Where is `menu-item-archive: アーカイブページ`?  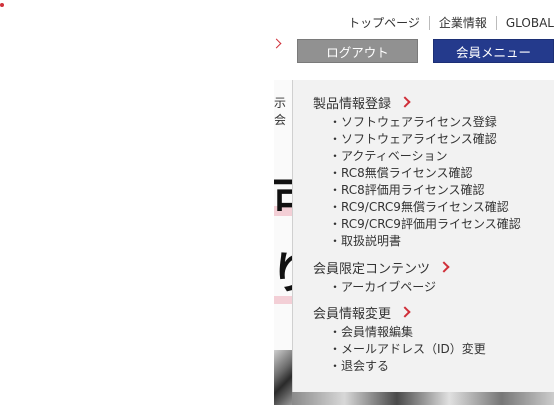
menu-item-archive: アーカイブページ is located at coordinates (388, 287).